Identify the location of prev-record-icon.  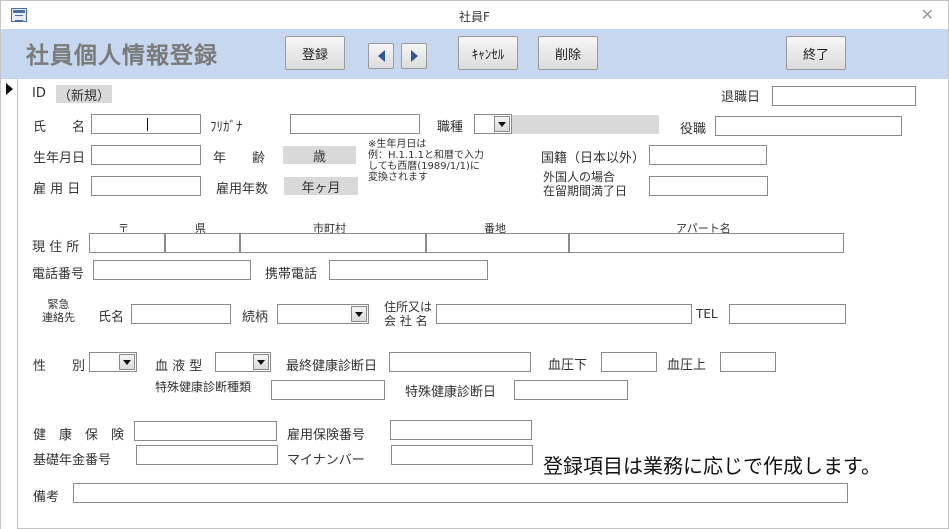
(381, 56).